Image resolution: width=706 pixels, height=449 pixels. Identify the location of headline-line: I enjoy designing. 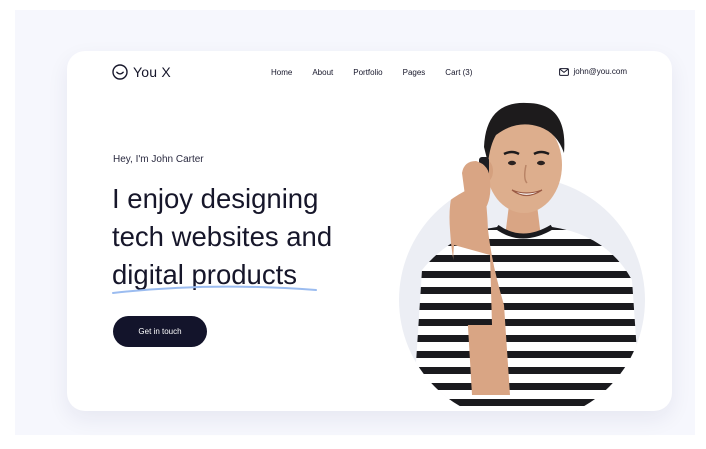
(215, 198).